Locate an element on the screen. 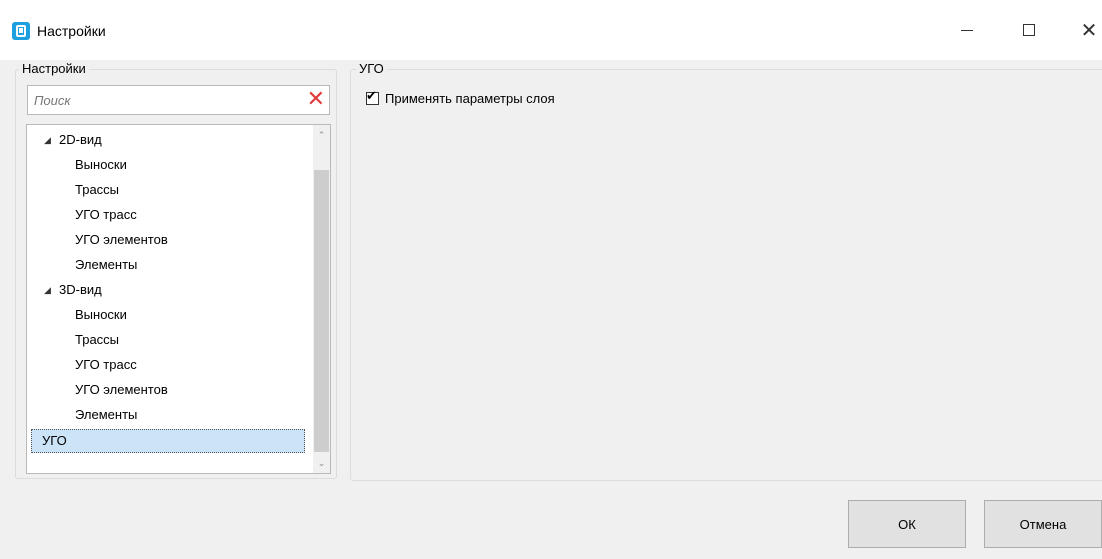 The width and height of the screenshot is (1102, 559). tree-node-3d: ◢ 3D-вид is located at coordinates (73, 290).